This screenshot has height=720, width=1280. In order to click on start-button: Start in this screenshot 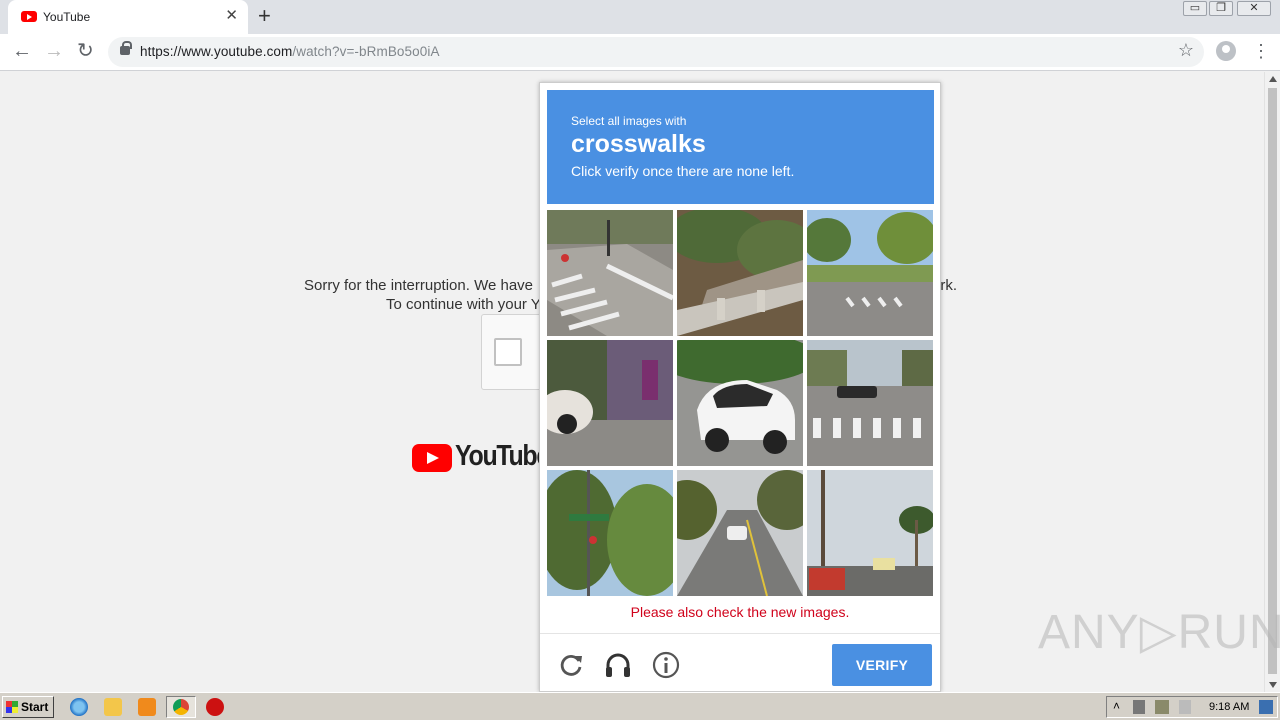, I will do `click(28, 707)`.